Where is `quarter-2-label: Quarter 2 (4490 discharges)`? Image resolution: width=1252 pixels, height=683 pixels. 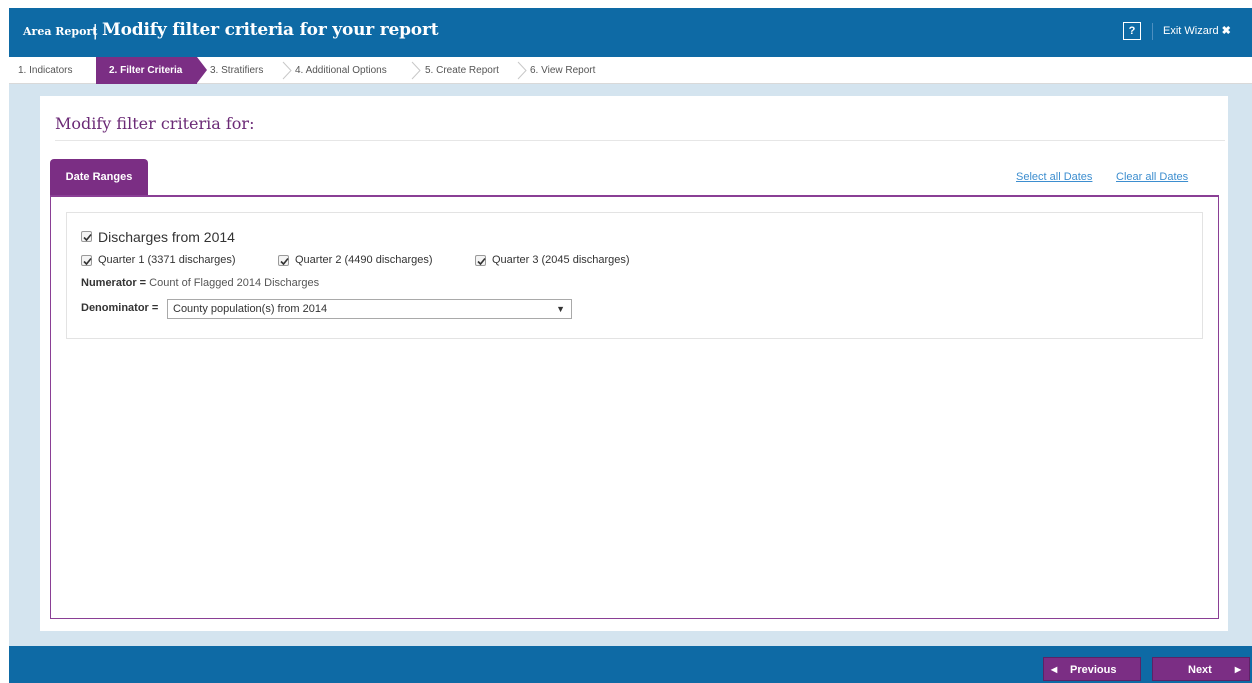 quarter-2-label: Quarter 2 (4490 discharges) is located at coordinates (364, 260).